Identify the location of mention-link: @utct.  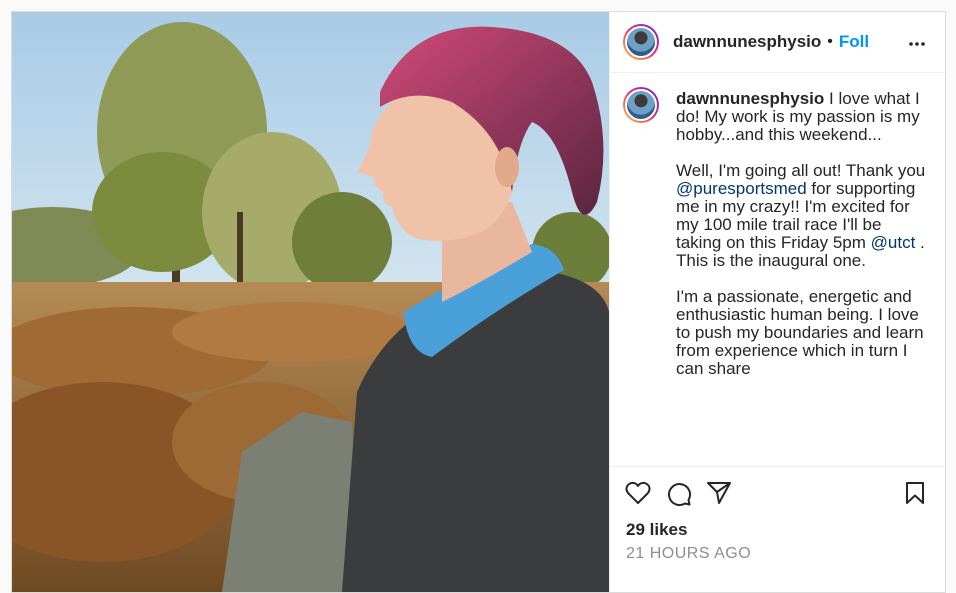
(893, 242).